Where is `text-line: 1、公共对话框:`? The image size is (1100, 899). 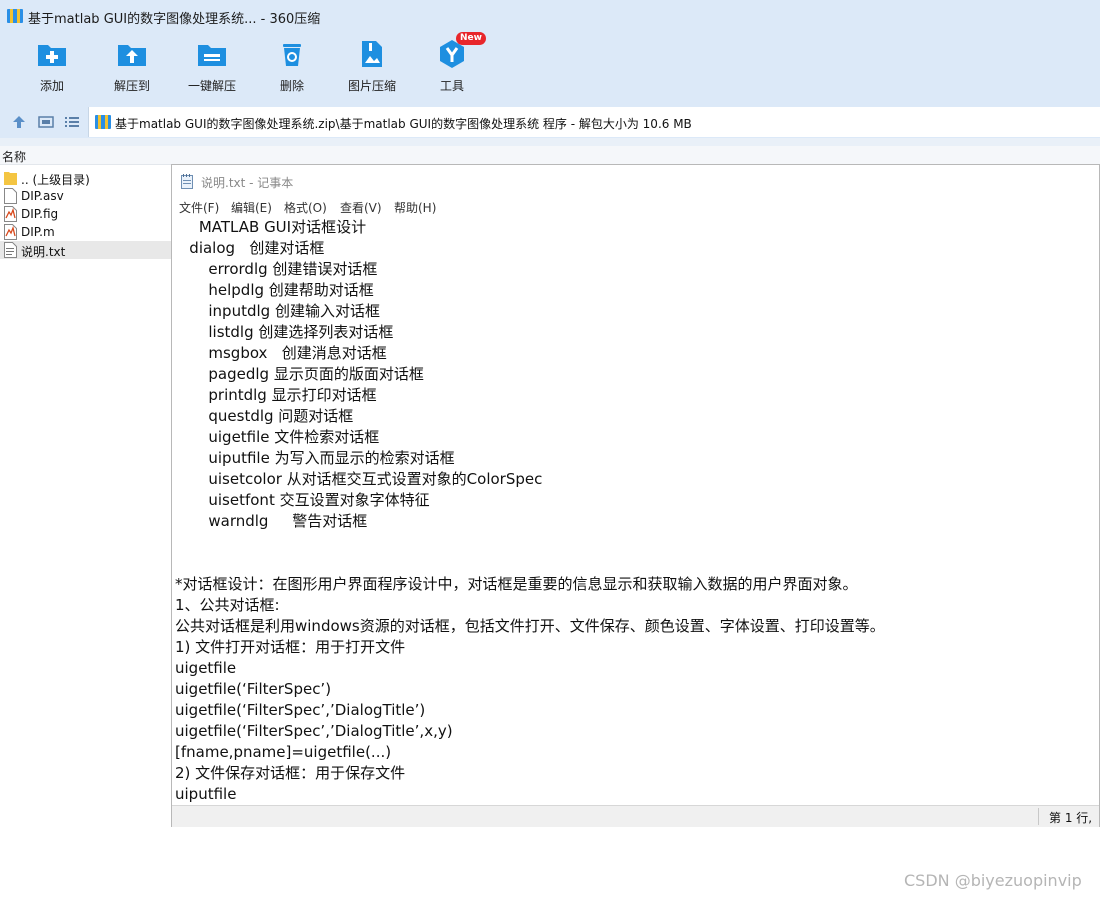 text-line: 1、公共对话框: is located at coordinates (227, 605).